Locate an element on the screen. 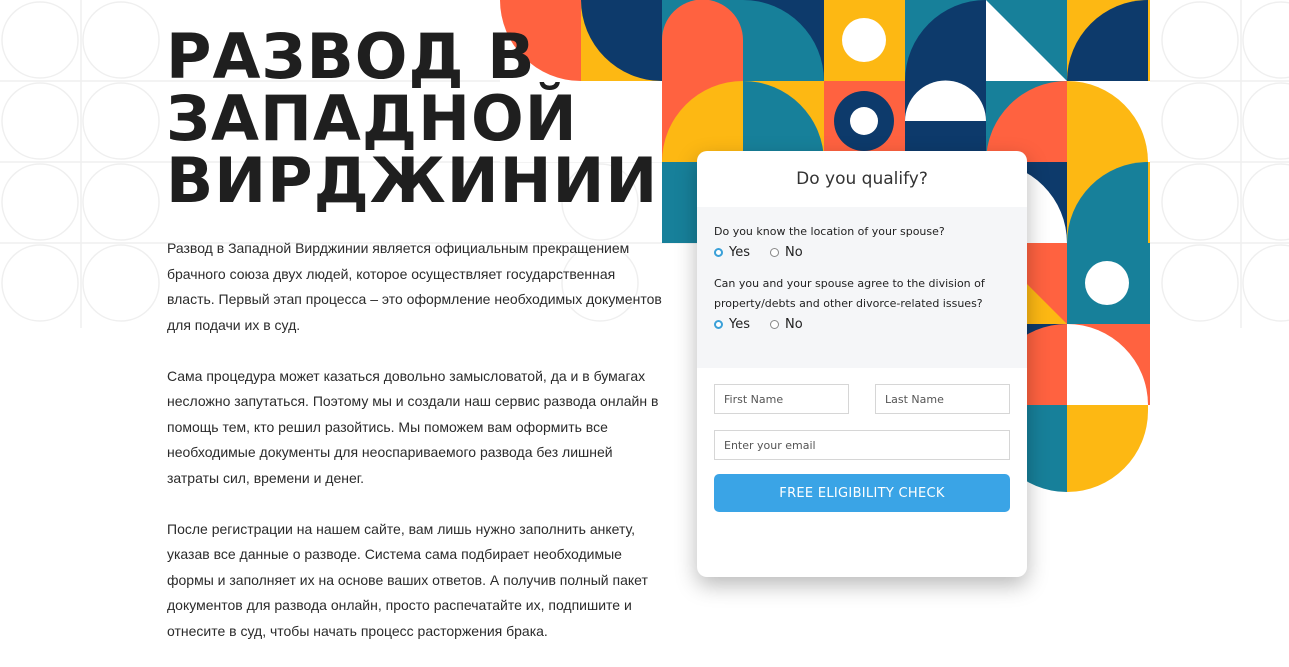 Image resolution: width=1289 pixels, height=667 pixels. q1-no-option: No is located at coordinates (786, 252).